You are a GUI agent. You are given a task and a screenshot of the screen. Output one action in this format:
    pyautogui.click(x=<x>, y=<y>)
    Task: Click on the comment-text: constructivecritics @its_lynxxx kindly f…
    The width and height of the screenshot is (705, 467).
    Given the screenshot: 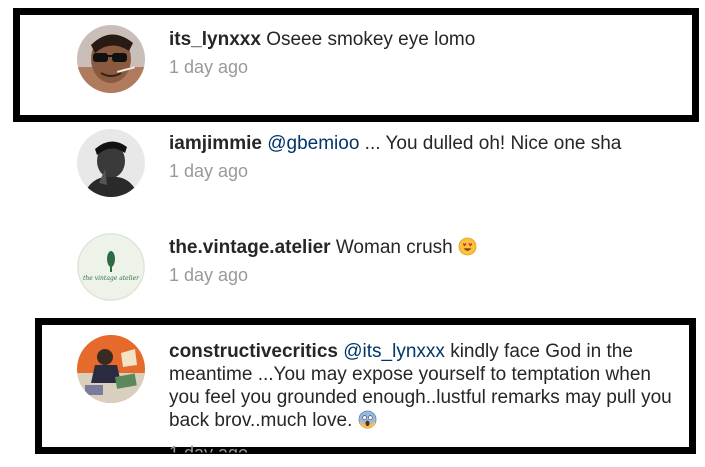 What is the action you would take?
    pyautogui.click(x=426, y=386)
    